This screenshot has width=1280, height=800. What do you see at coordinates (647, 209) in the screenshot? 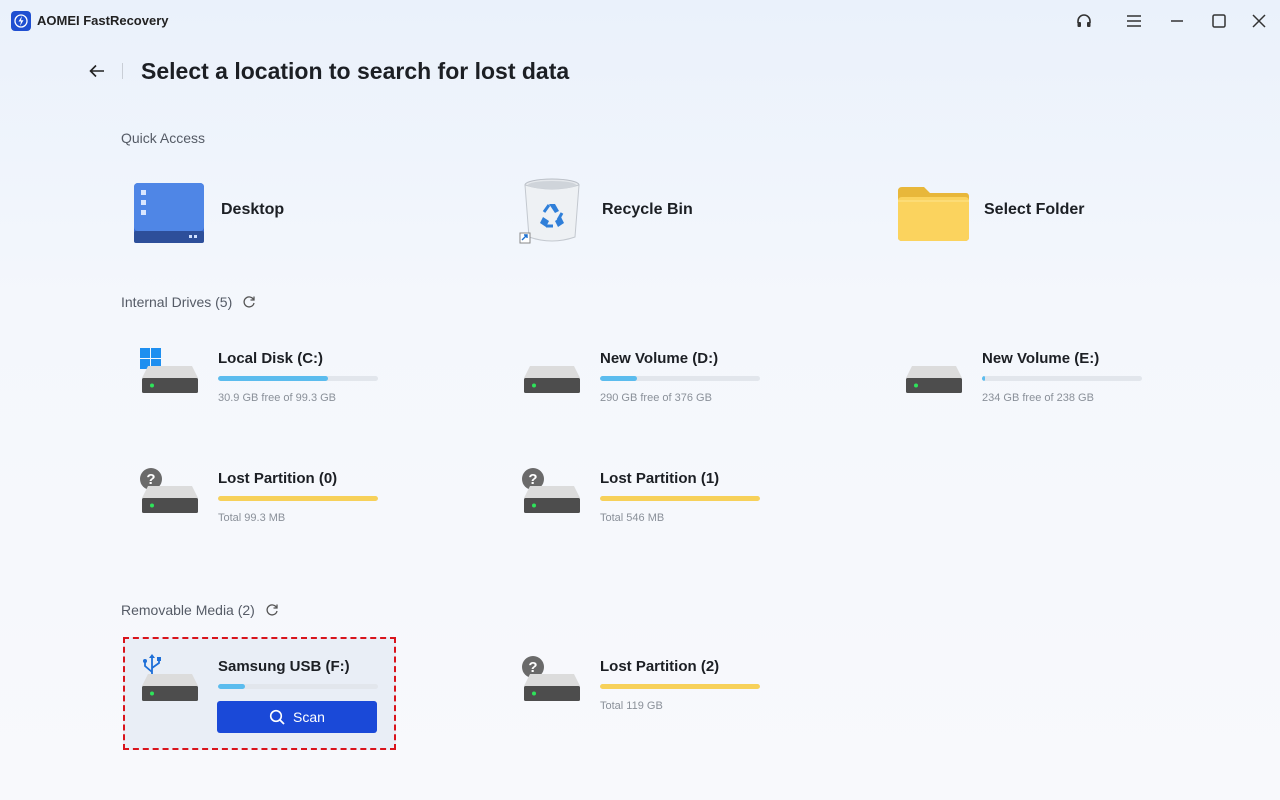
I see `recycle-bin-label: Recycle Bin` at bounding box center [647, 209].